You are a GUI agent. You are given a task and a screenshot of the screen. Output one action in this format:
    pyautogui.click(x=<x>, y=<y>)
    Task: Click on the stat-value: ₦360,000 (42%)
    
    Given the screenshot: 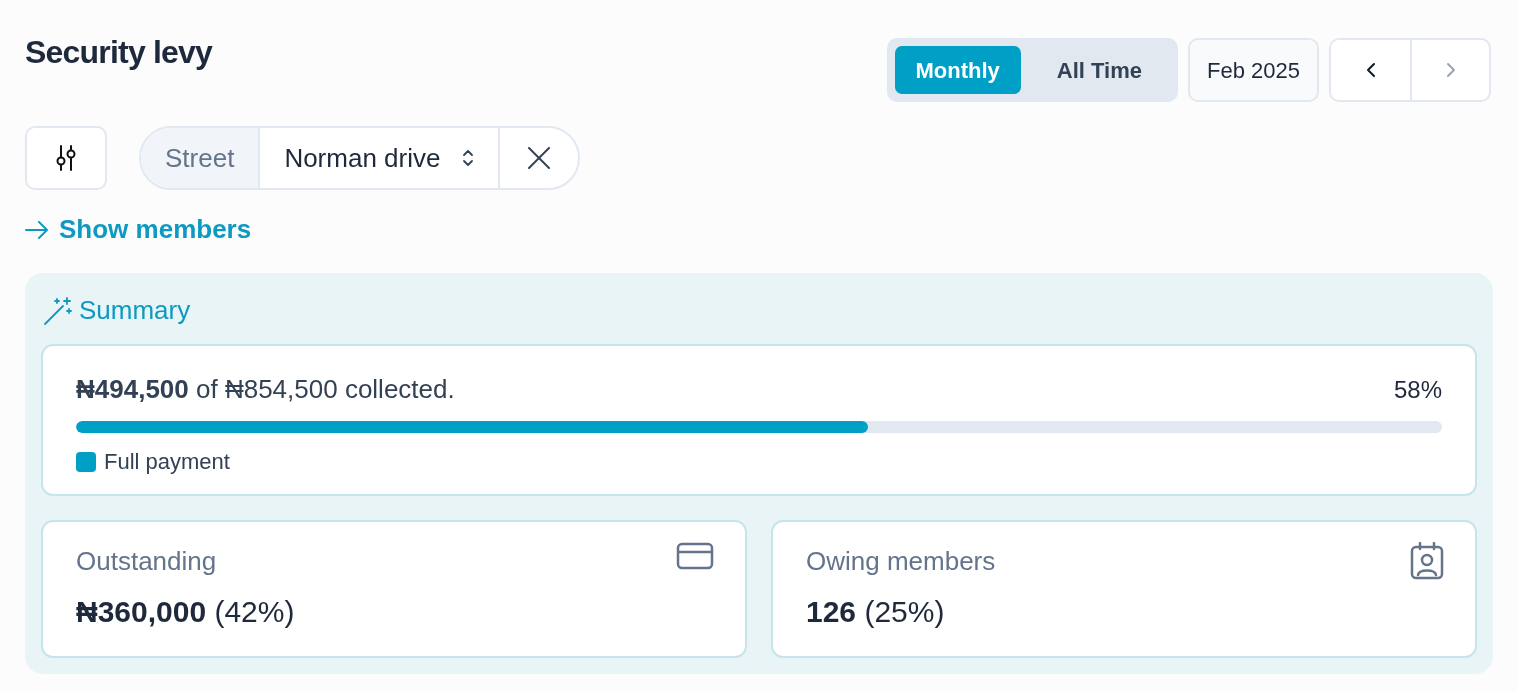 What is the action you would take?
    pyautogui.click(x=185, y=612)
    